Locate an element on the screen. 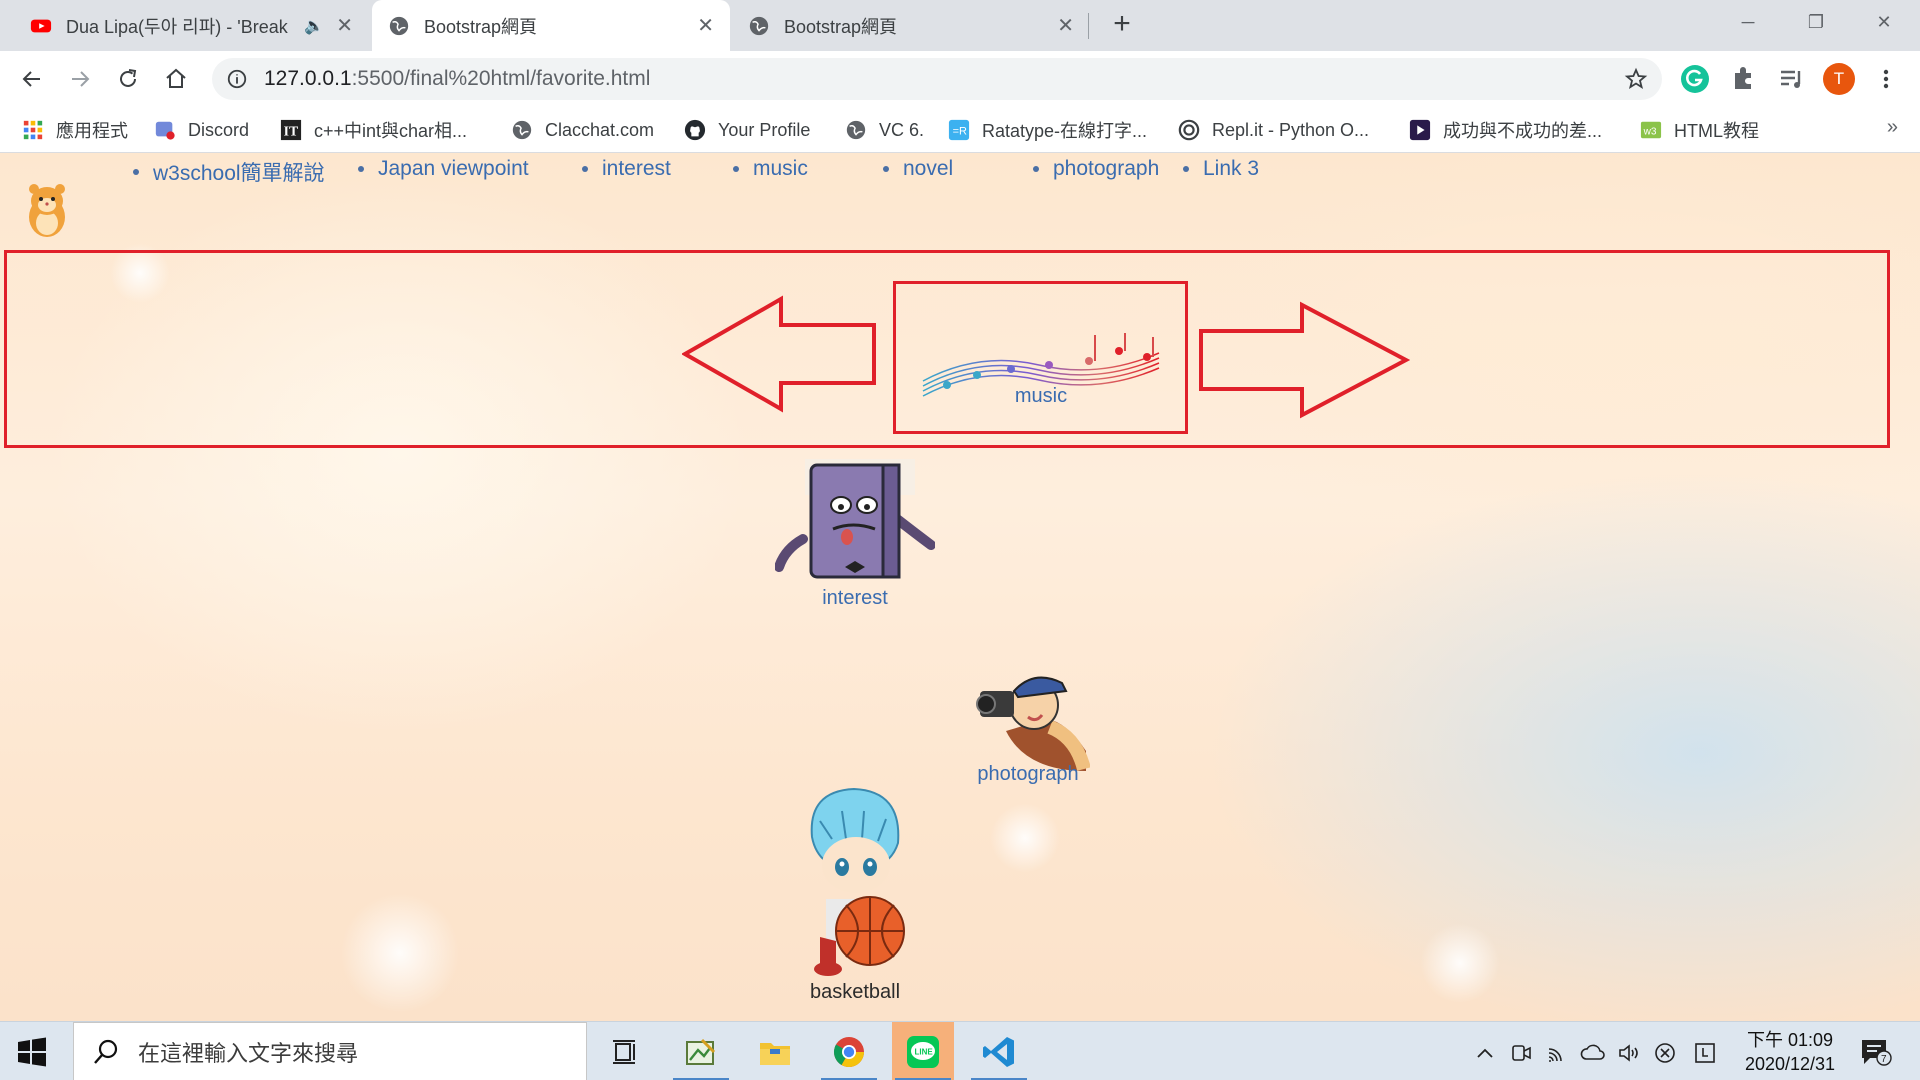 The height and width of the screenshot is (1080, 1920). bookmark-label: 應用程式 is located at coordinates (92, 131).